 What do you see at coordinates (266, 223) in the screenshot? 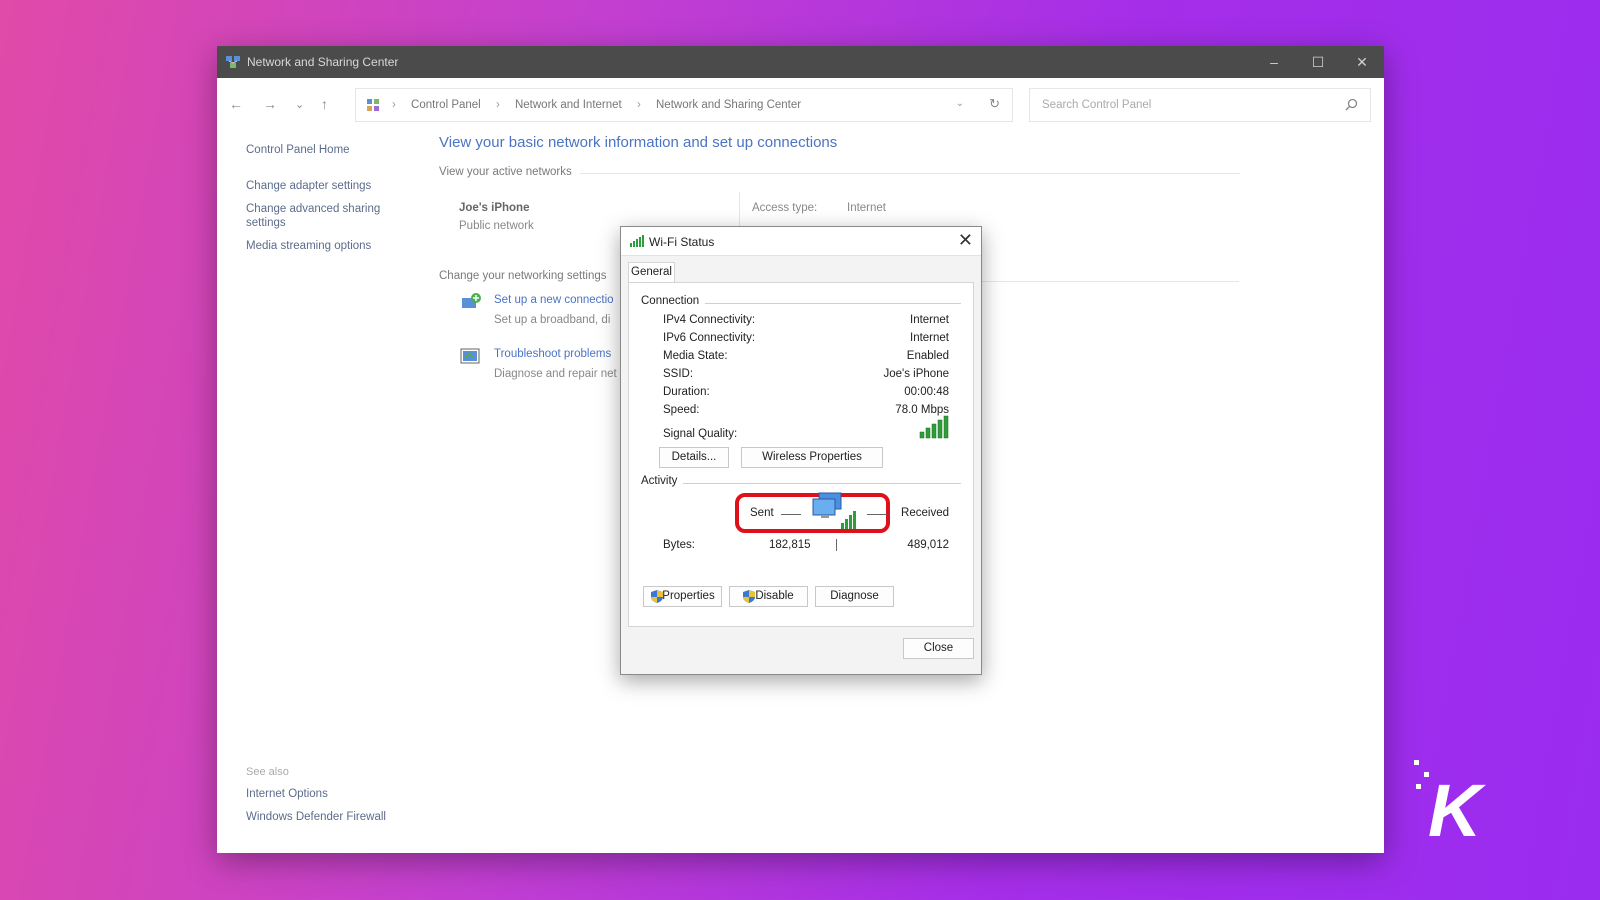
I see `sidebar-item-change-advanced-sharing-cont: settings` at bounding box center [266, 223].